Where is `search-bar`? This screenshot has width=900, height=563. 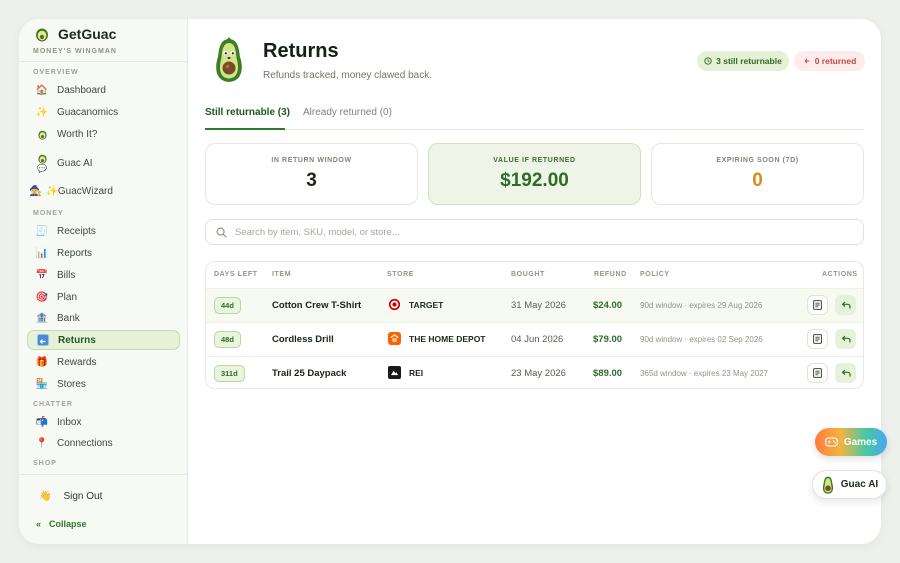
search-bar is located at coordinates (534, 232).